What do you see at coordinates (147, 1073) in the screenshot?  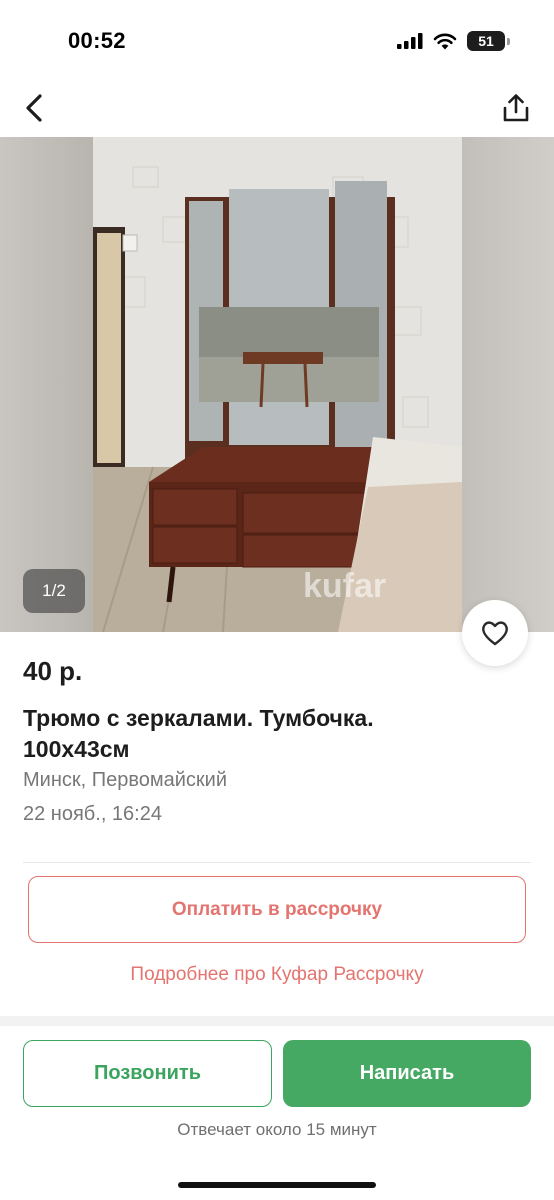 I see `call-button: Позвонить` at bounding box center [147, 1073].